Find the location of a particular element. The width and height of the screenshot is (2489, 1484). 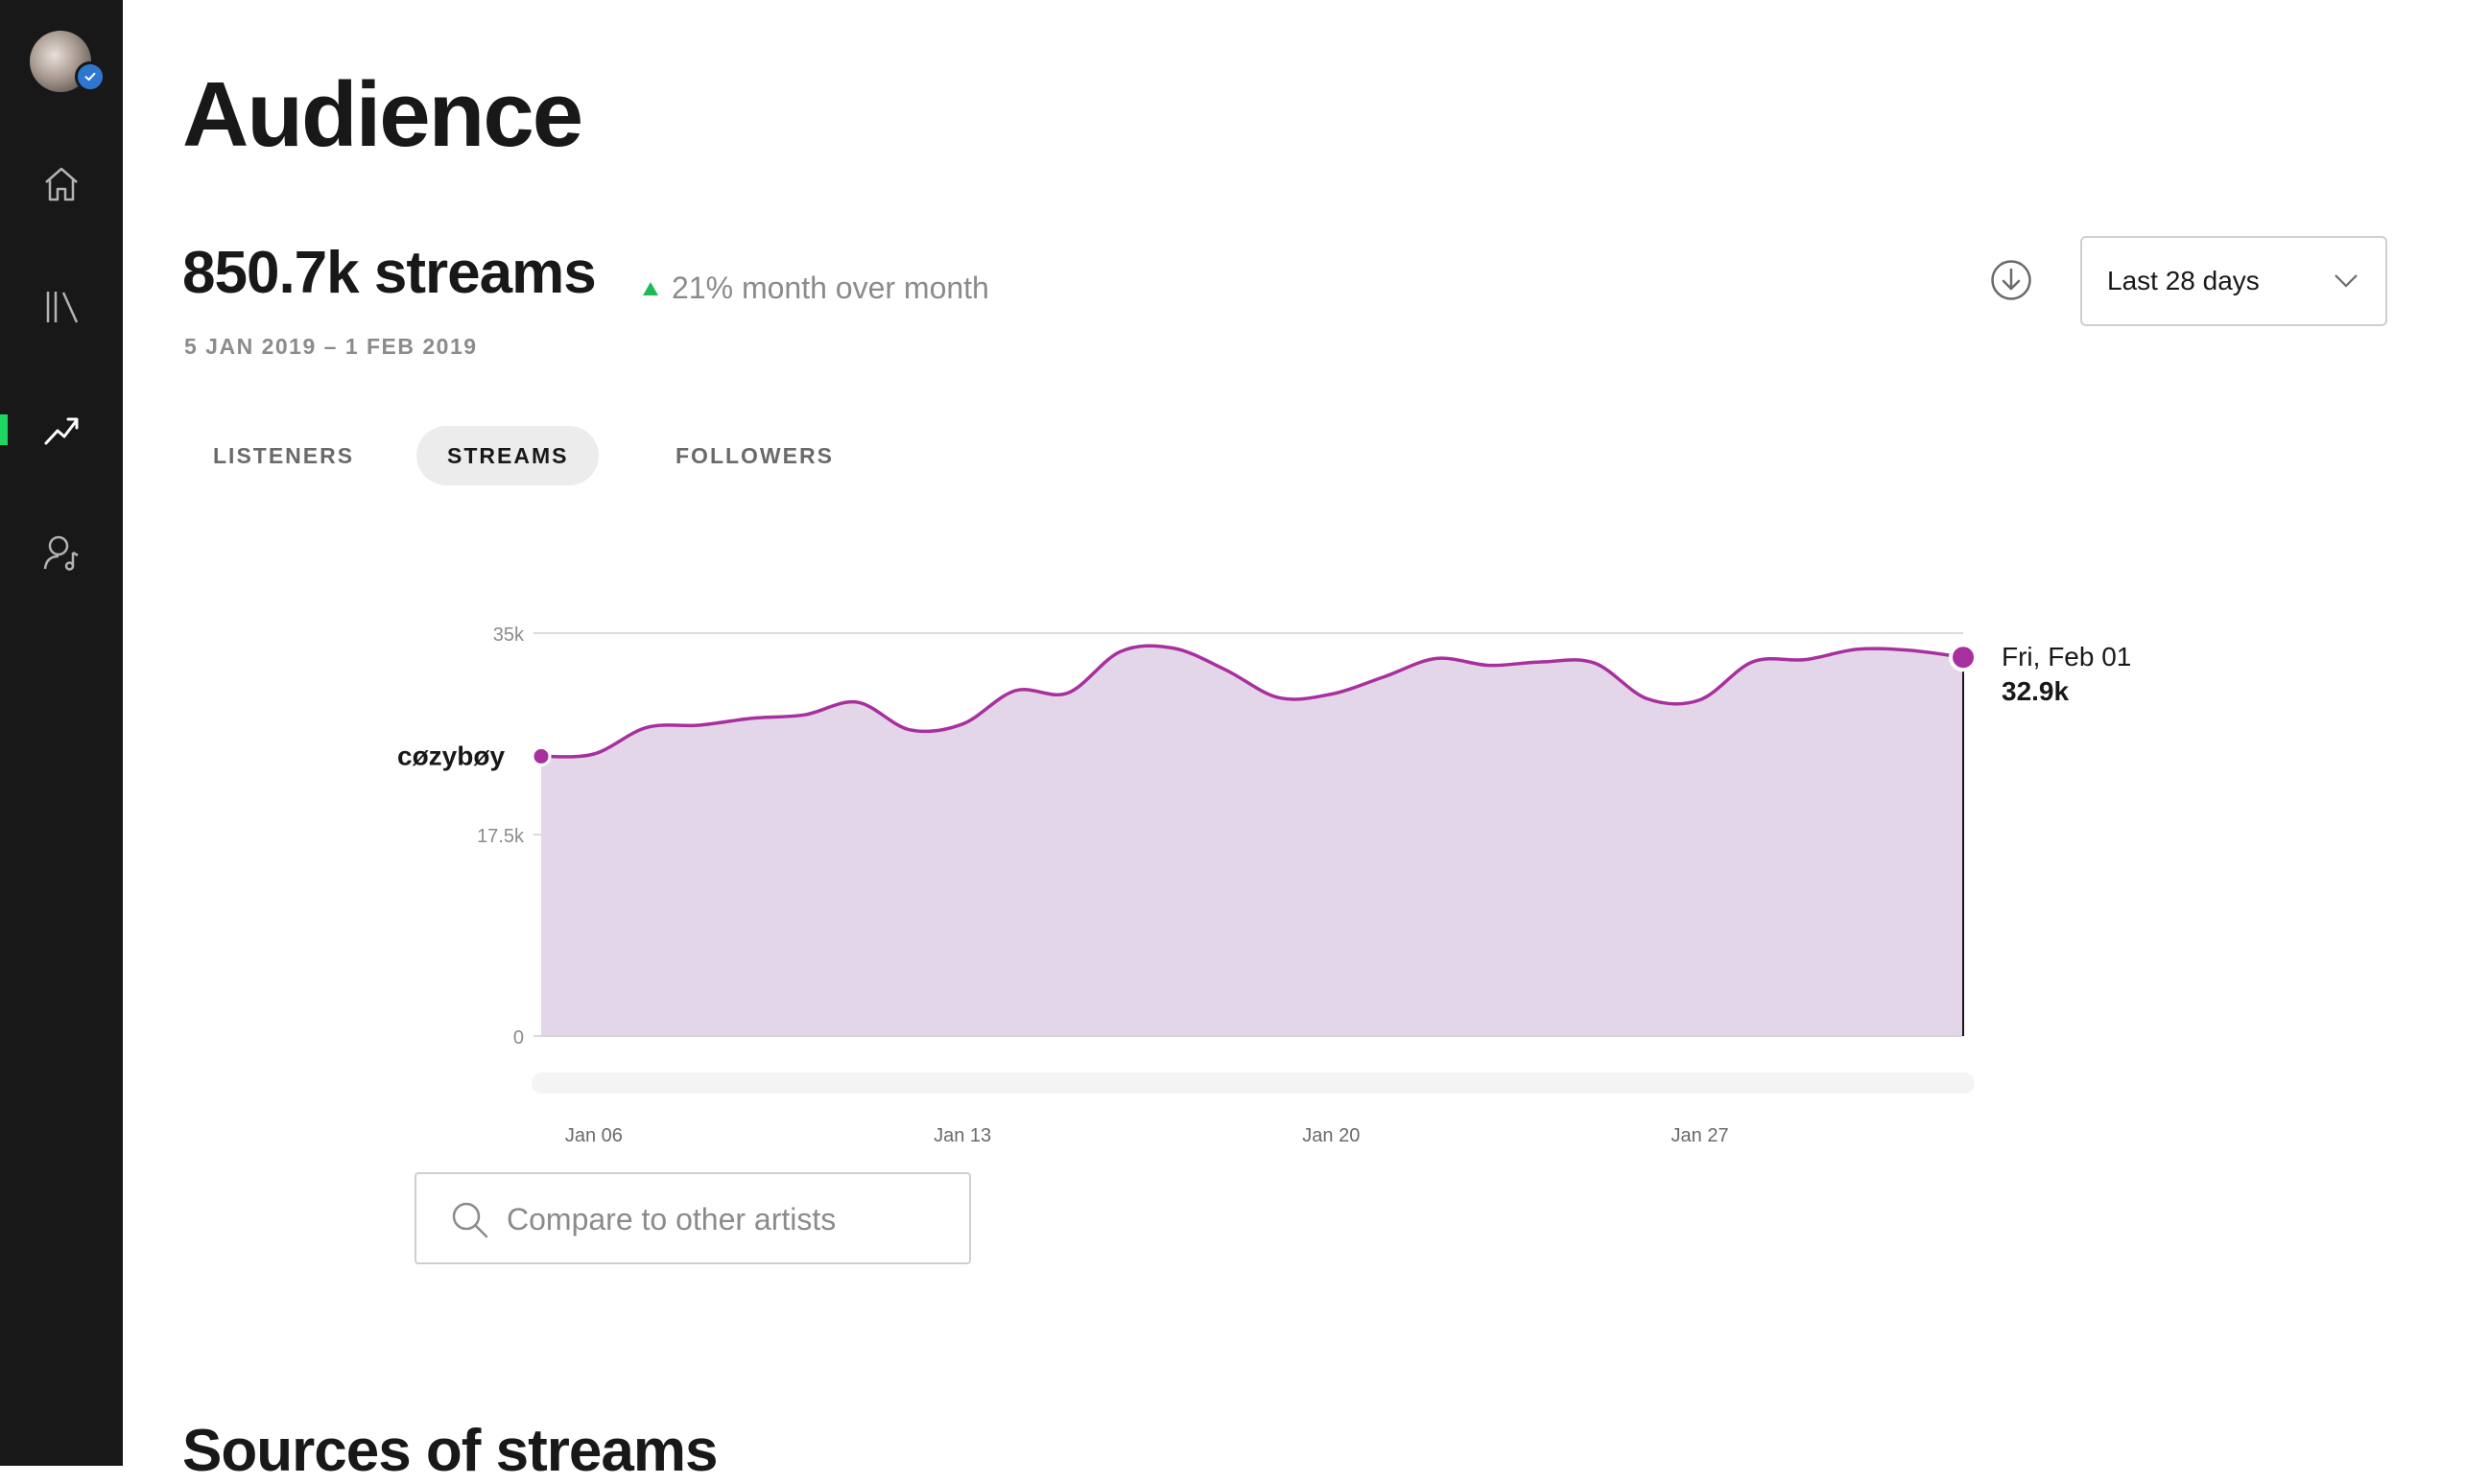

x-tick-label: Jan 13 is located at coordinates (962, 1135).